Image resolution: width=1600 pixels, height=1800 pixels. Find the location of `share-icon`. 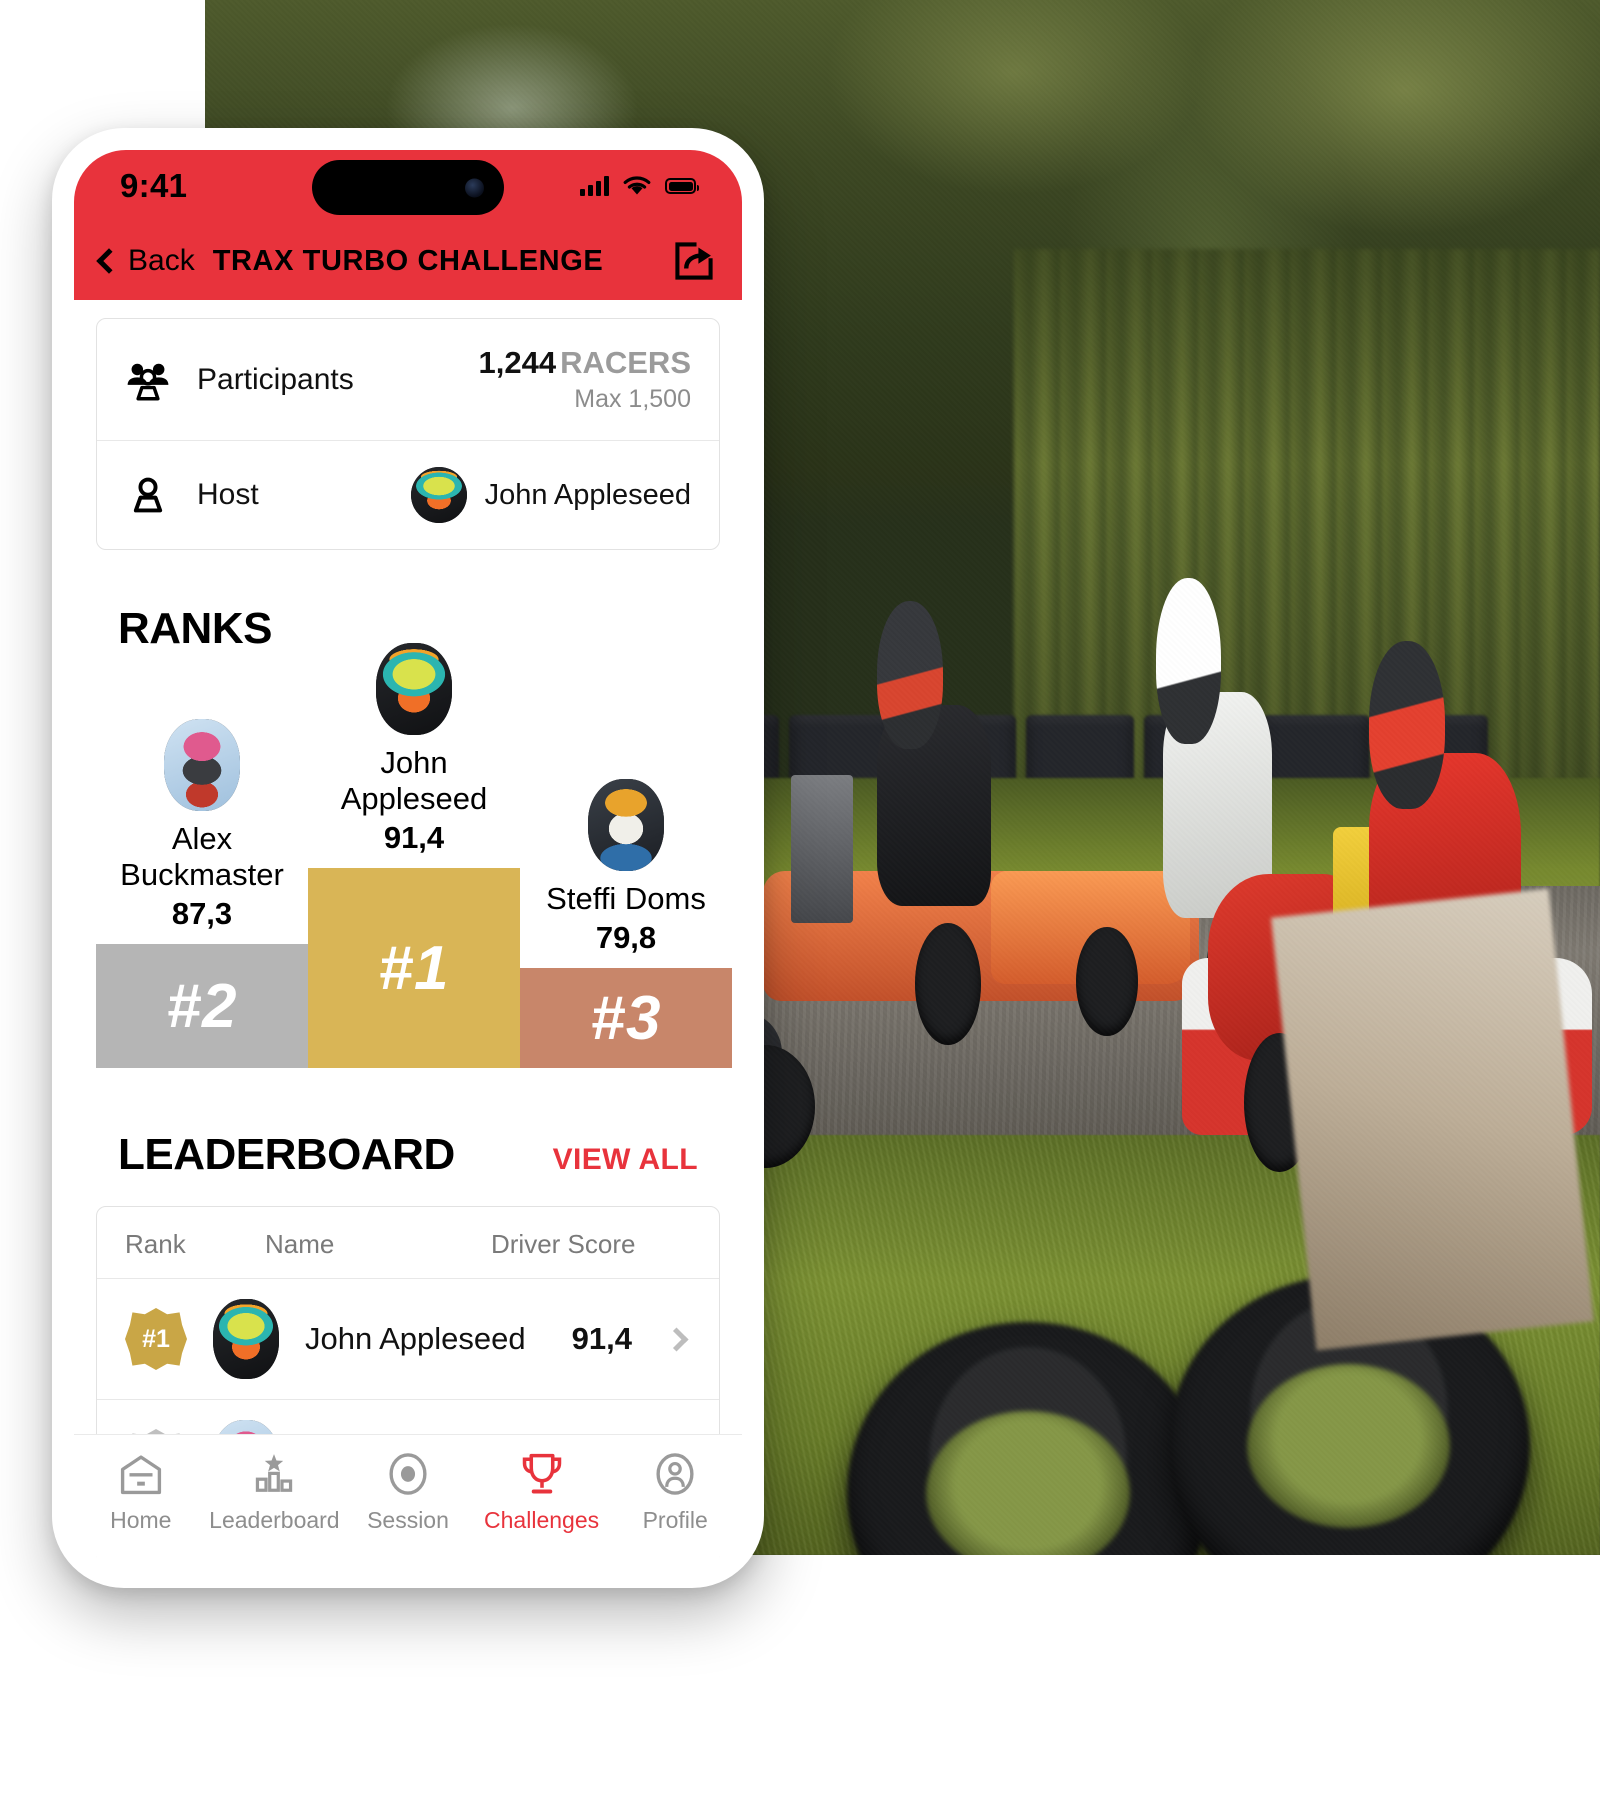

share-icon is located at coordinates (694, 261).